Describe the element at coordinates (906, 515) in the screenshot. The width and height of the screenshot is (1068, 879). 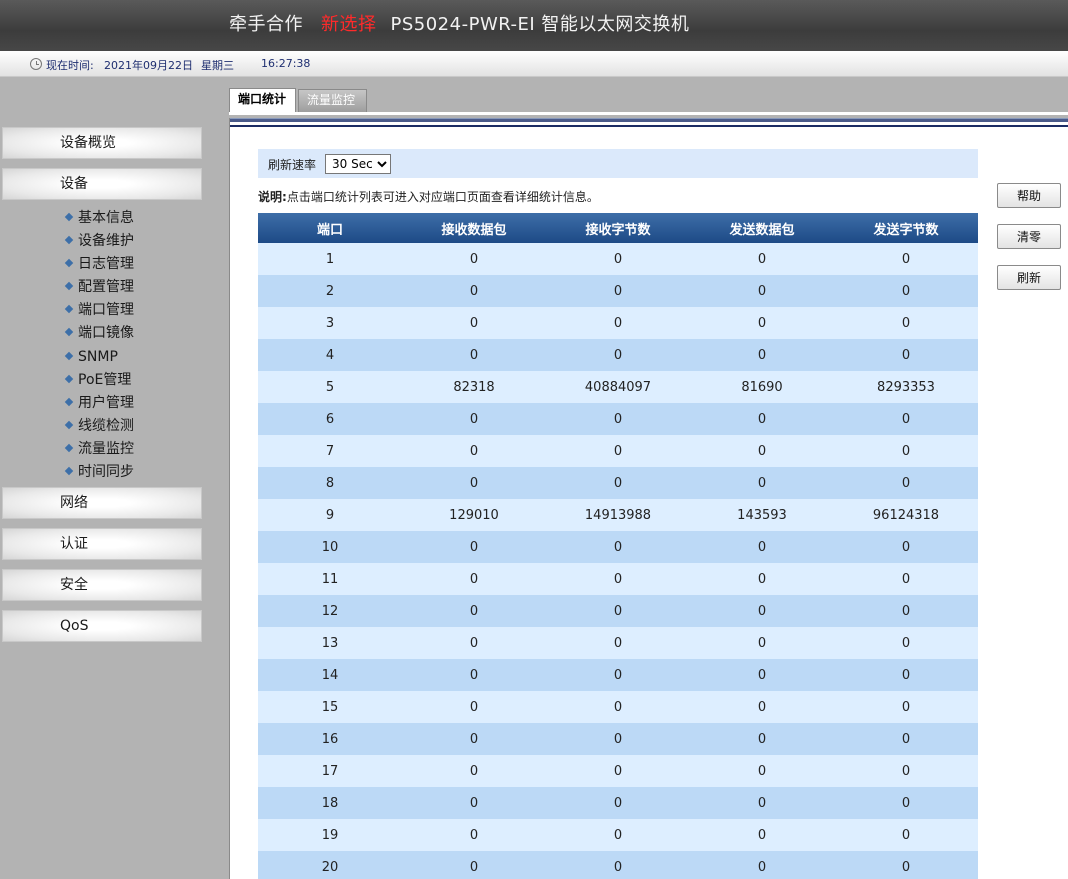
I see `table-cell: 96124318` at that location.